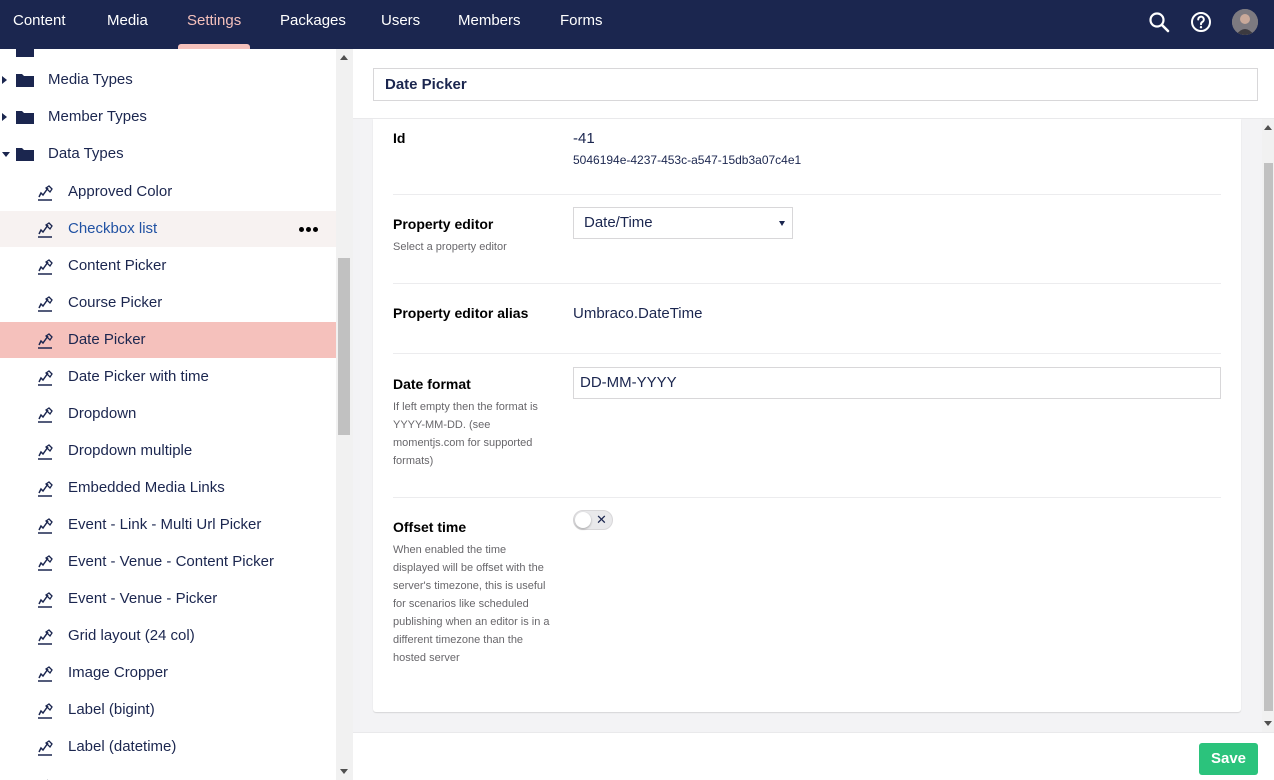  I want to click on tree-item-datatype: Dropdown multiple, so click(168, 451).